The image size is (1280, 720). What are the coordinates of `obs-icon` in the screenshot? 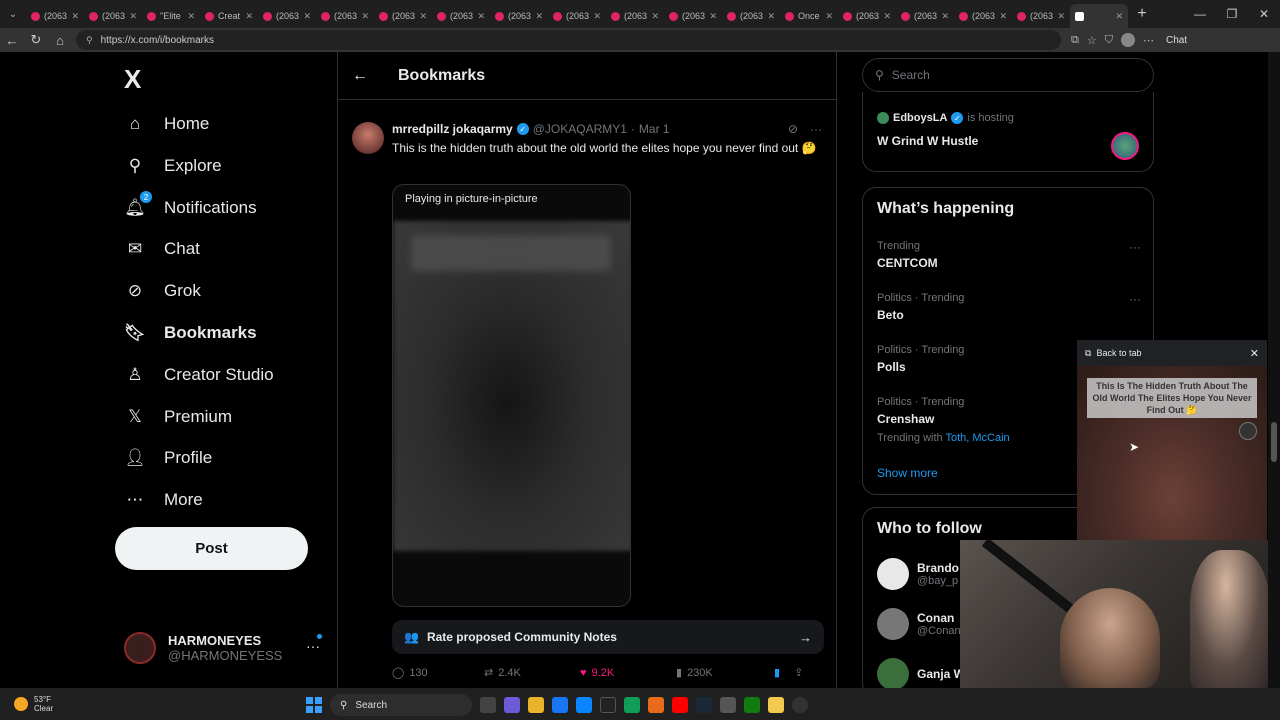 It's located at (800, 705).